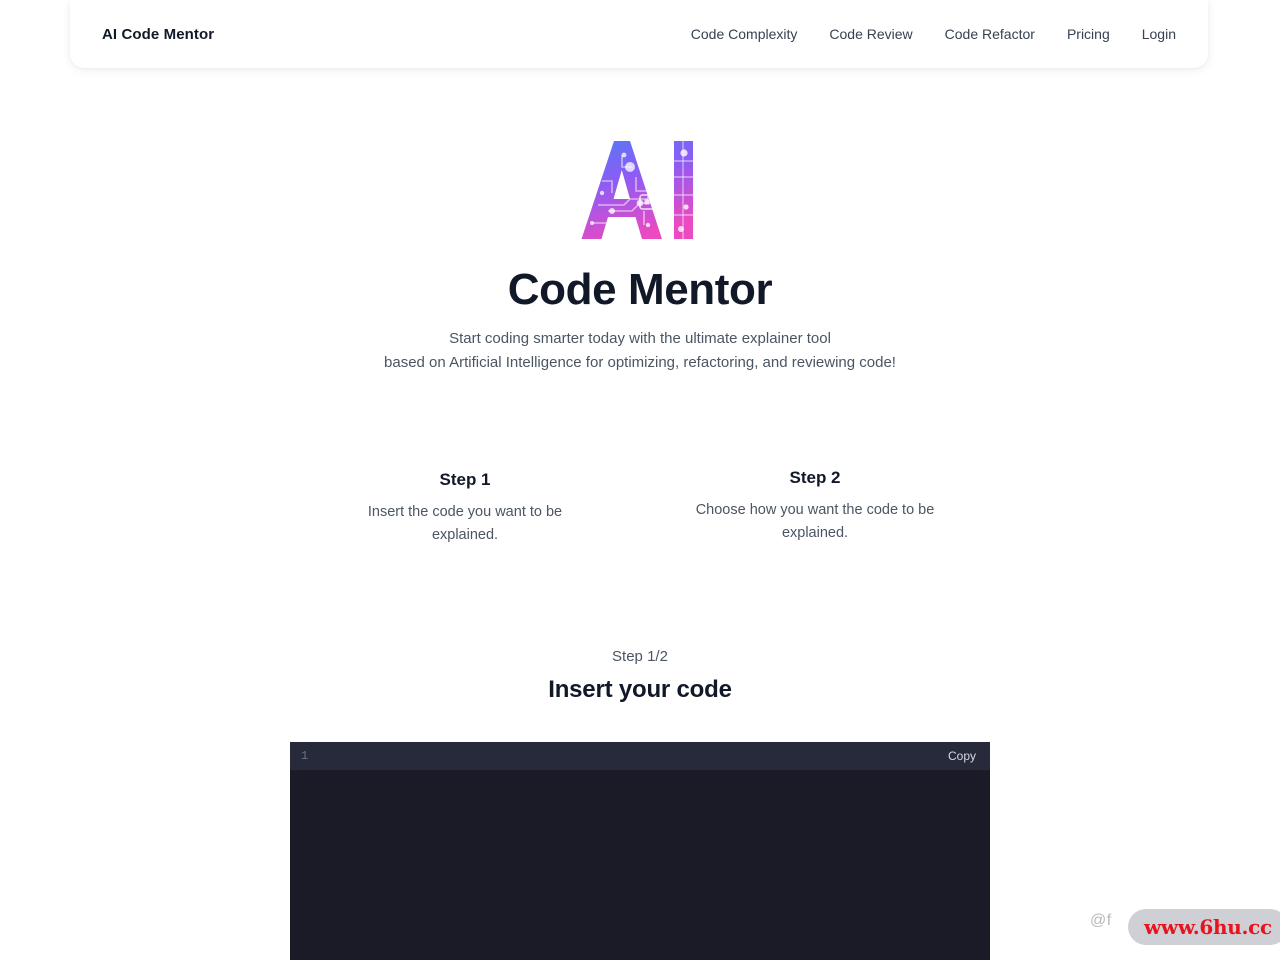 The image size is (1280, 960). What do you see at coordinates (962, 756) in the screenshot?
I see `copy-button: Copy` at bounding box center [962, 756].